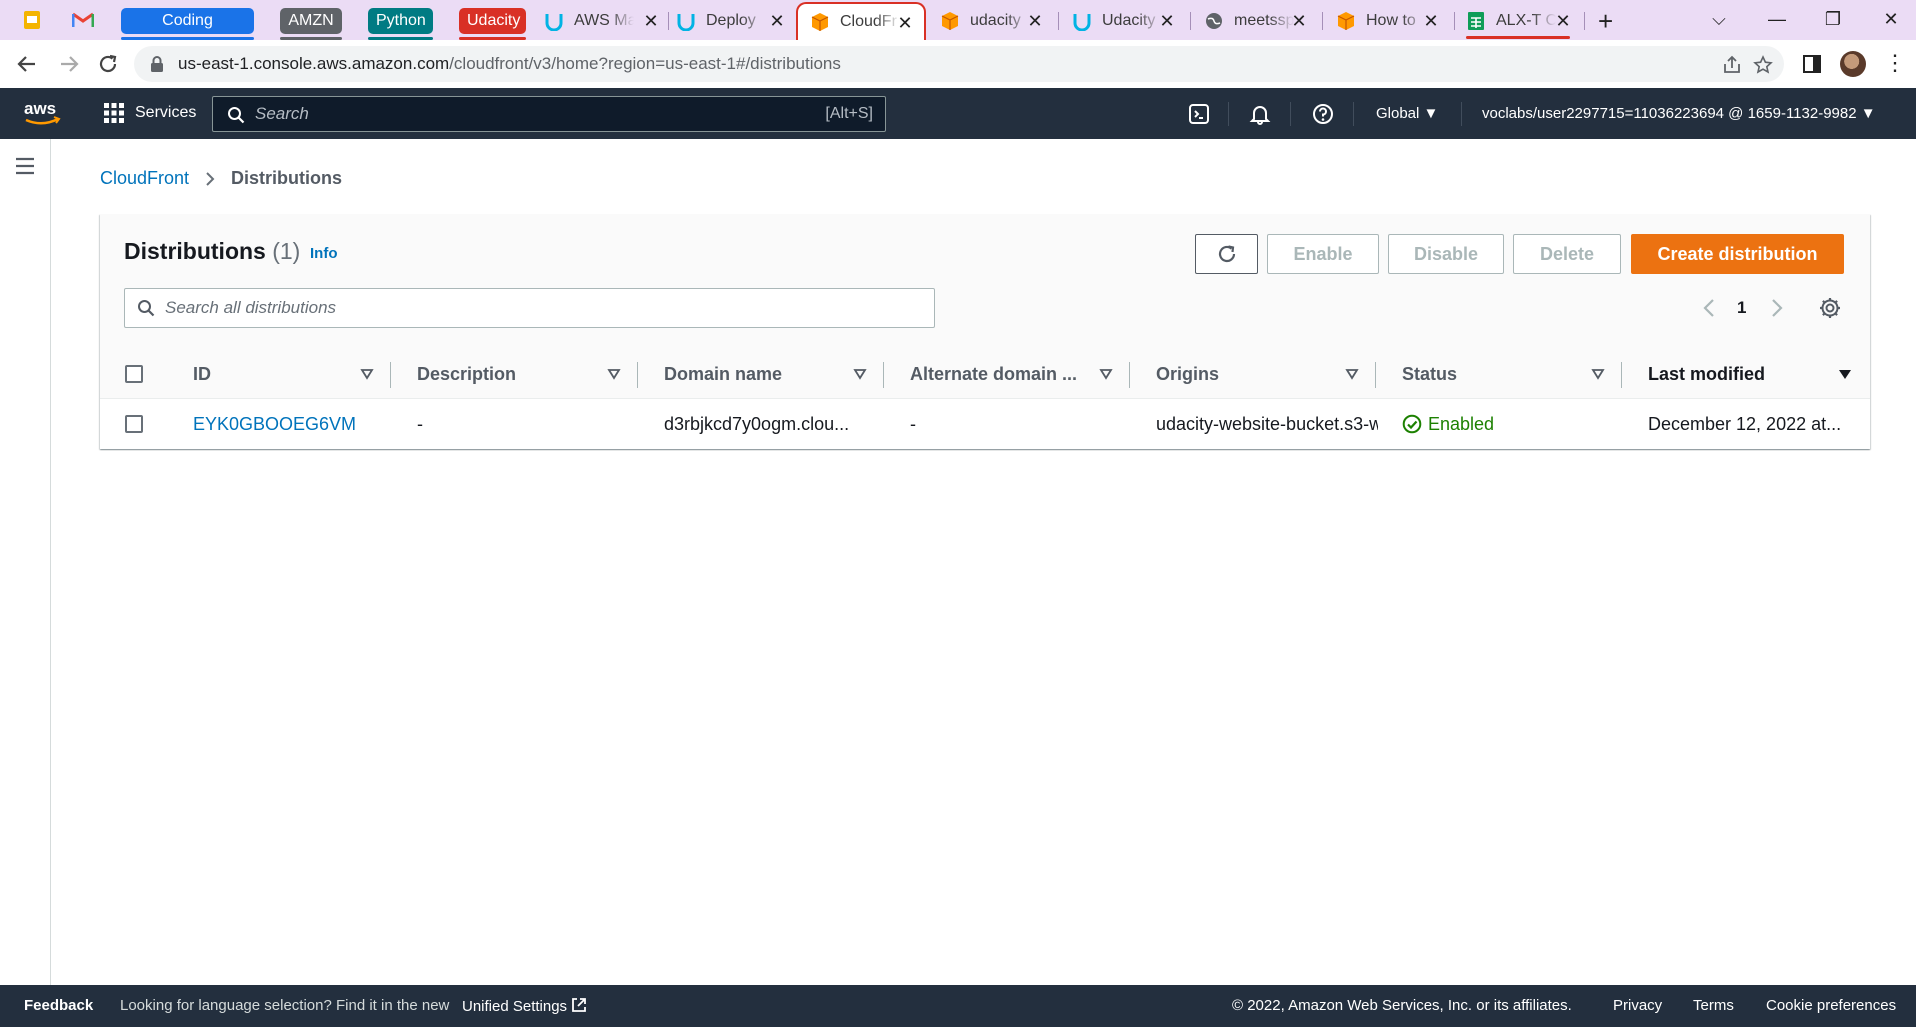  Describe the element at coordinates (1845, 374) in the screenshot. I see `sort-desc-caret-icon` at that location.